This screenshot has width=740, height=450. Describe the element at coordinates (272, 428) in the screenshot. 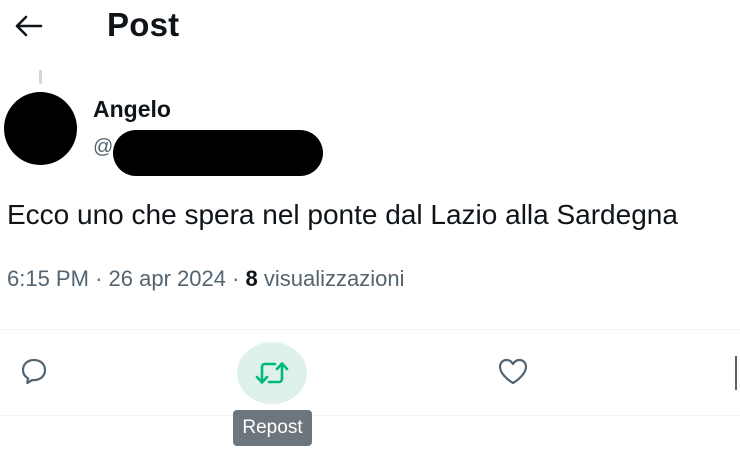

I see `repost-tooltip: Repost` at that location.